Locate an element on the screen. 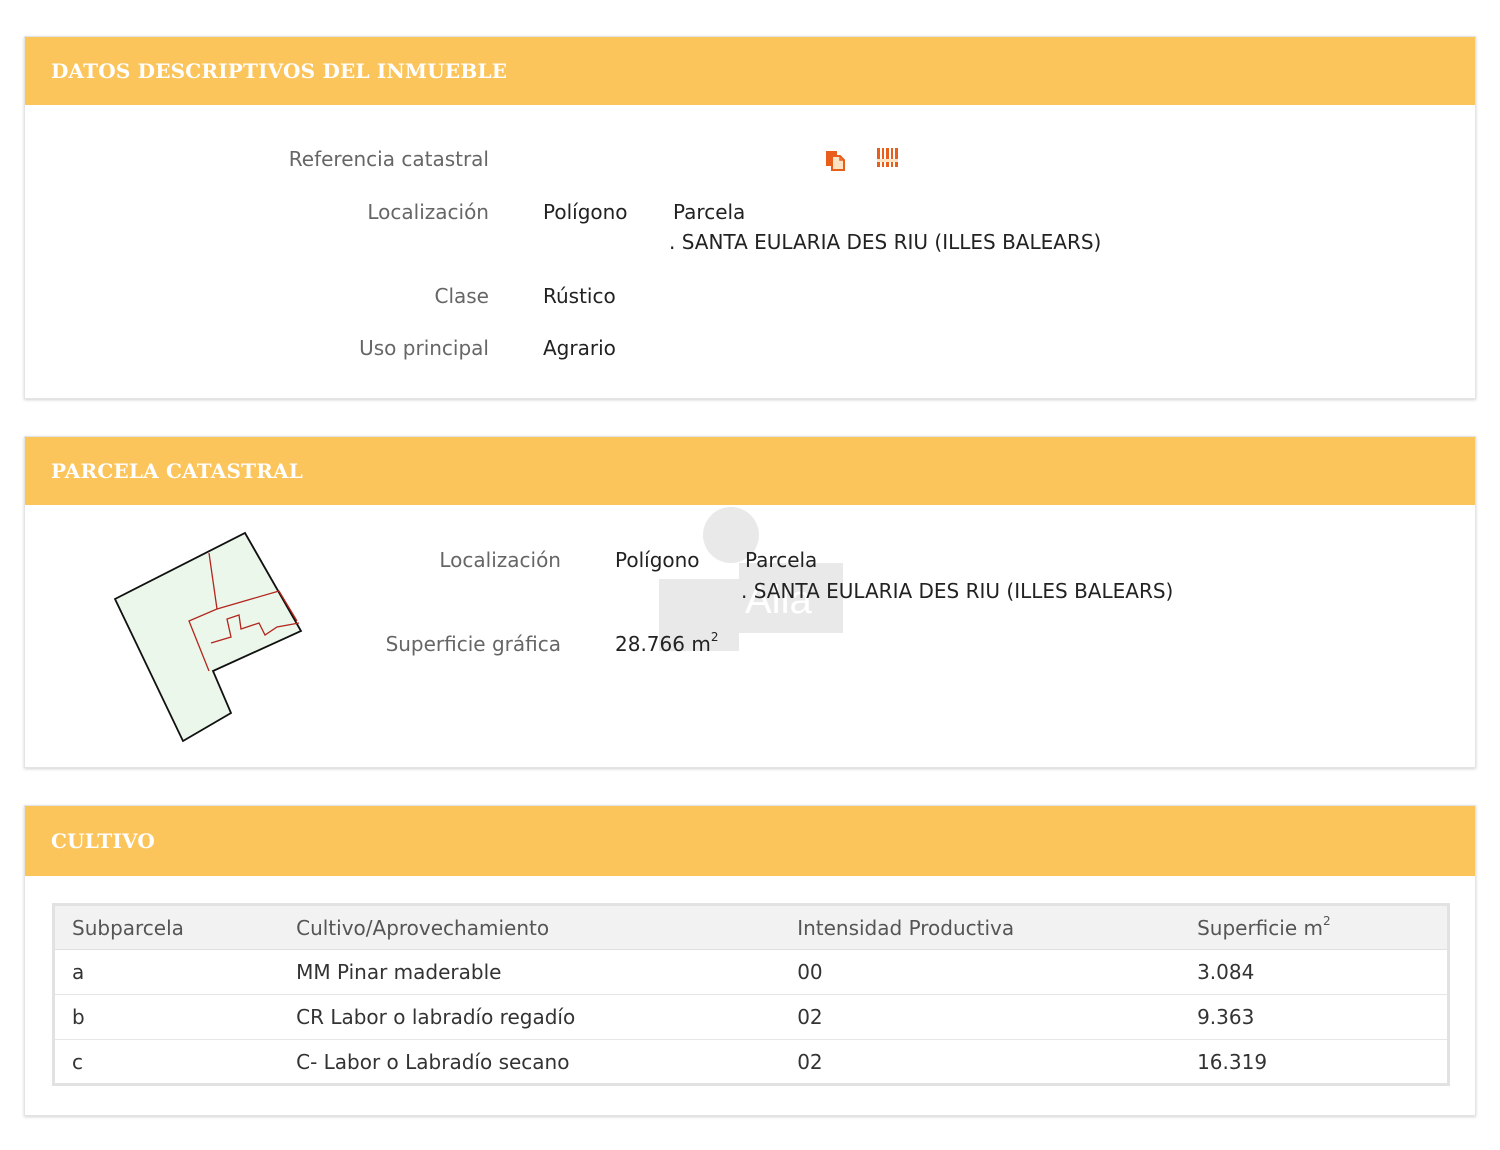  cell-cultivo: CR Labor o labradío regadío is located at coordinates (530, 1017).